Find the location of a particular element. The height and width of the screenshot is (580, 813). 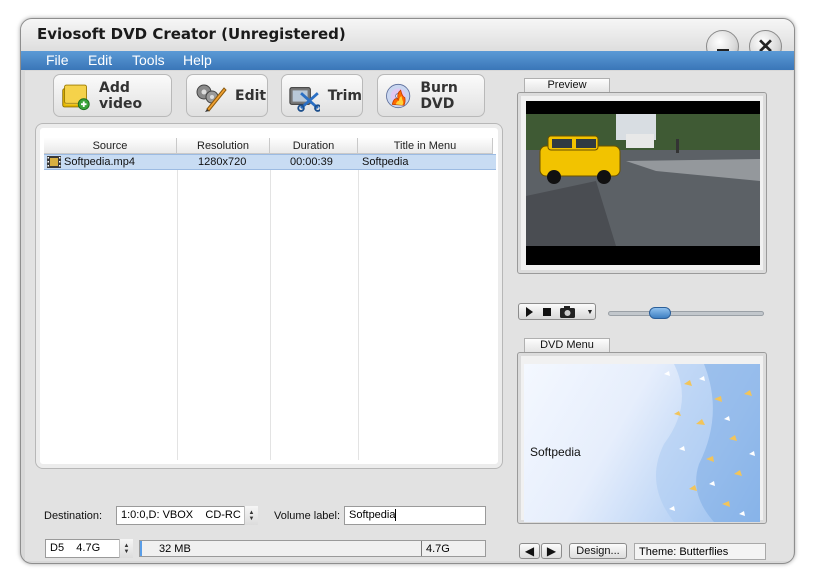

column-header-title-in-menu: Title in Menu is located at coordinates (425, 146).